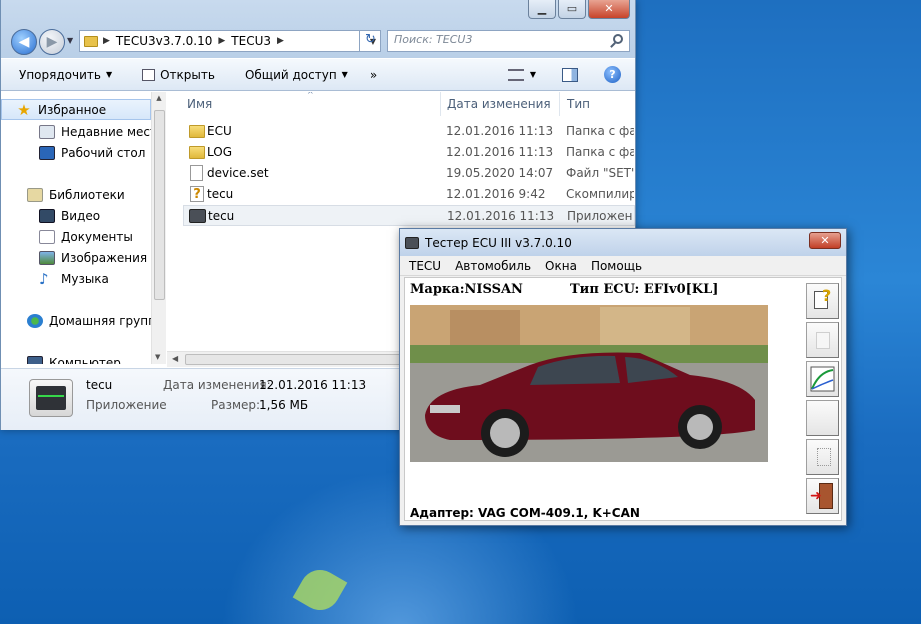 The height and width of the screenshot is (624, 921). Describe the element at coordinates (103, 152) in the screenshot. I see `nav-label: Рабочий стол` at that location.